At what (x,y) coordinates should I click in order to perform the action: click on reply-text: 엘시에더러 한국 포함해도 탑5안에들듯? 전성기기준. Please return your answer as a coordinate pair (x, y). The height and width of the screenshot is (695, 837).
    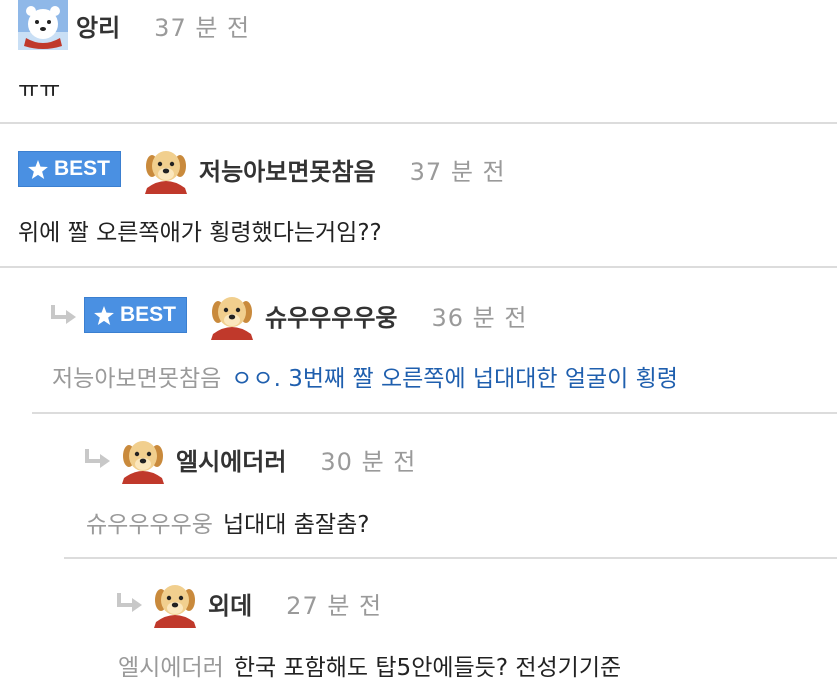
    Looking at the image, I should click on (369, 665).